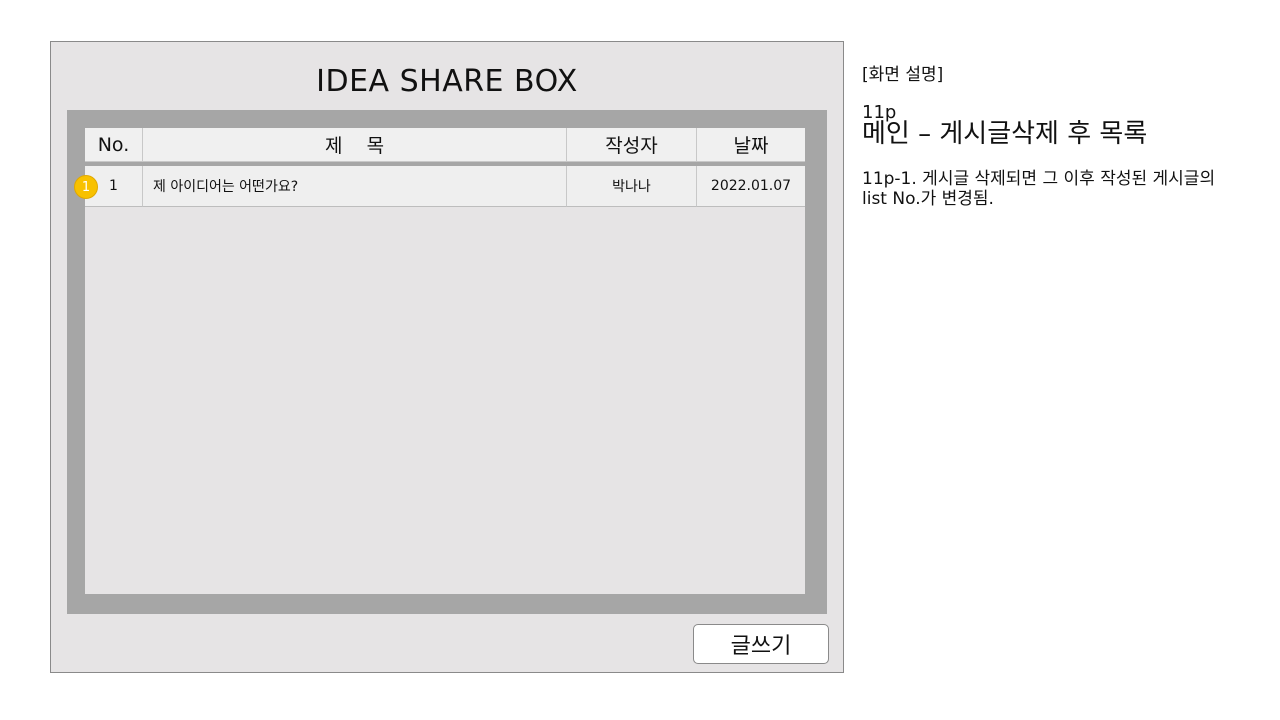 This screenshot has width=1280, height=720. Describe the element at coordinates (355, 145) in the screenshot. I see `column-header-subject: 제 목` at that location.